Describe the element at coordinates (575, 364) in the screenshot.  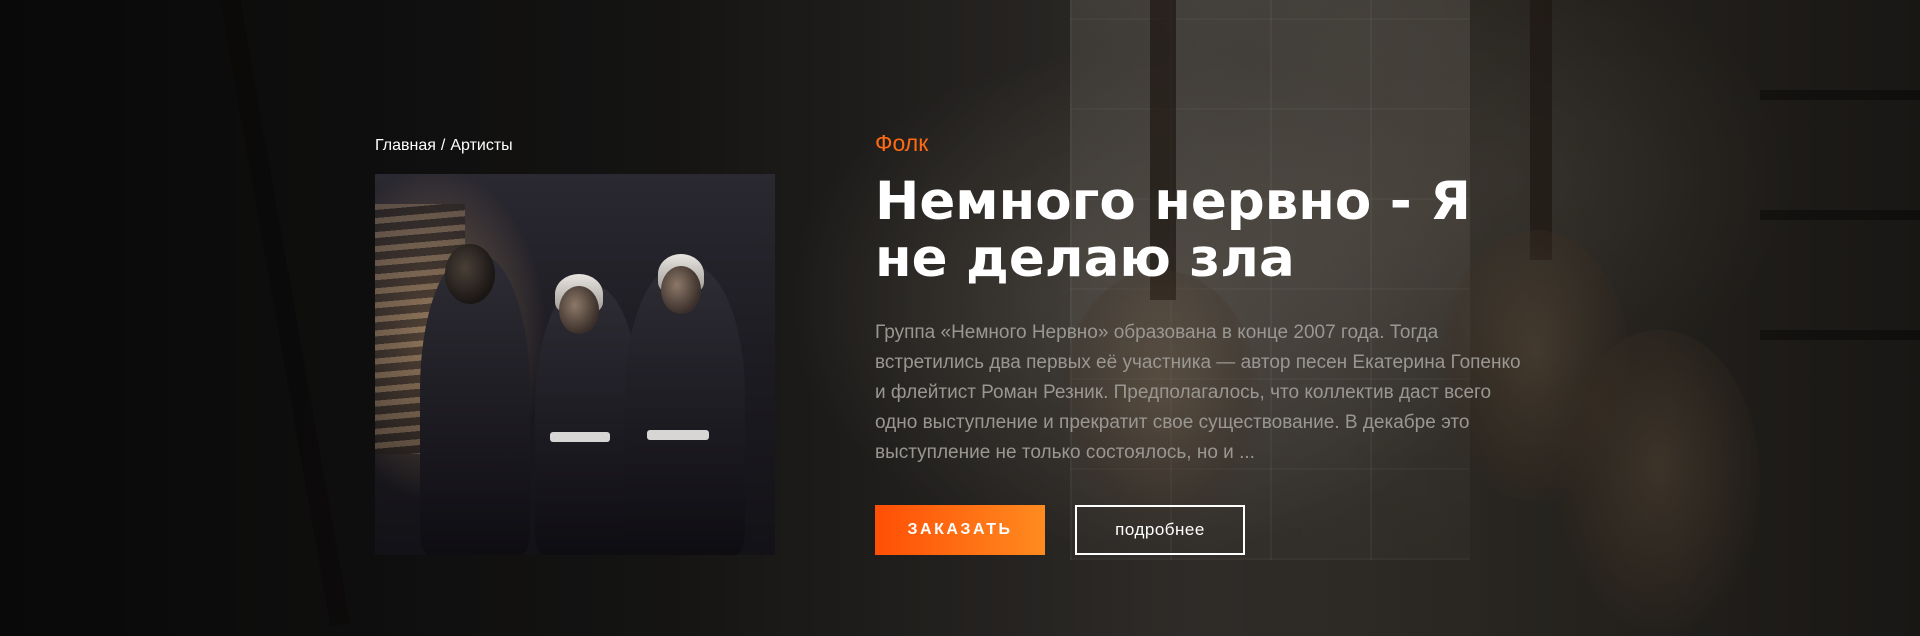
I see `artist-cover-image` at that location.